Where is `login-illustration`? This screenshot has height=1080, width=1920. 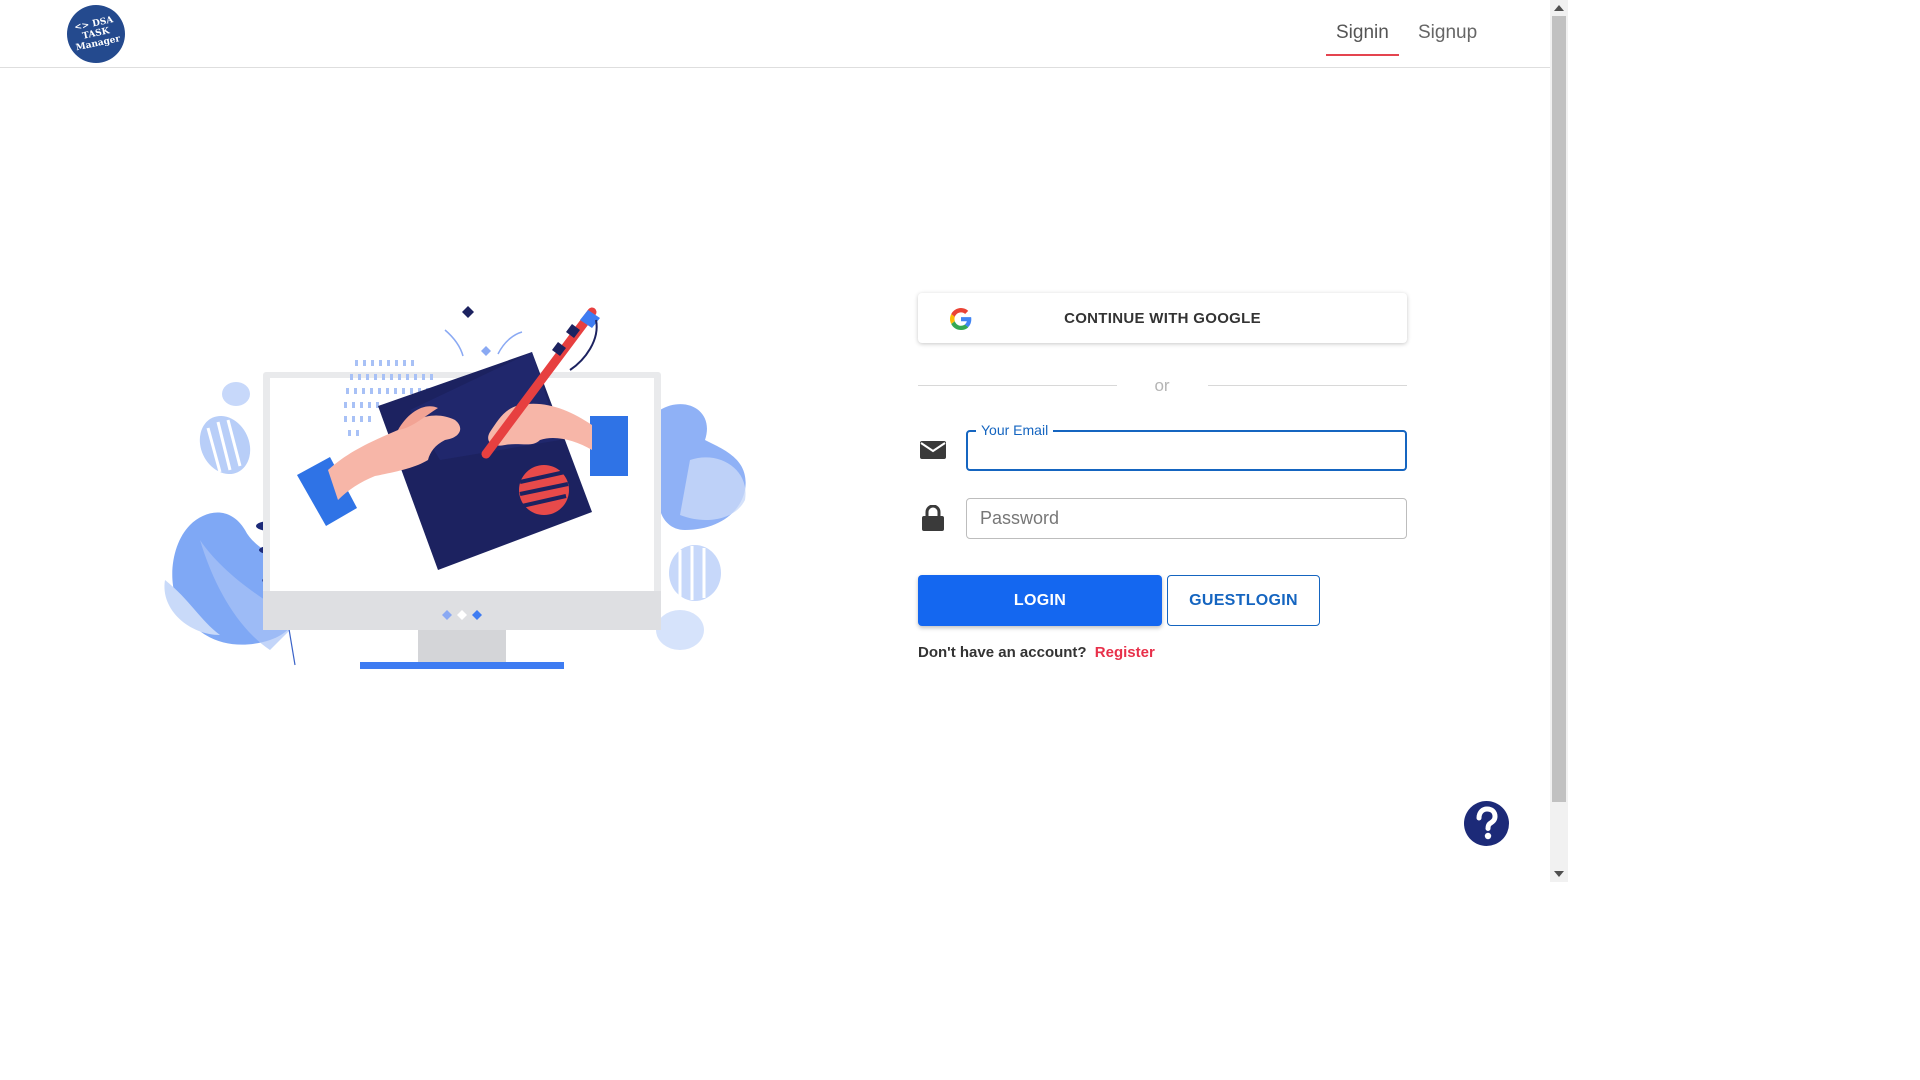 login-illustration is located at coordinates (455, 487).